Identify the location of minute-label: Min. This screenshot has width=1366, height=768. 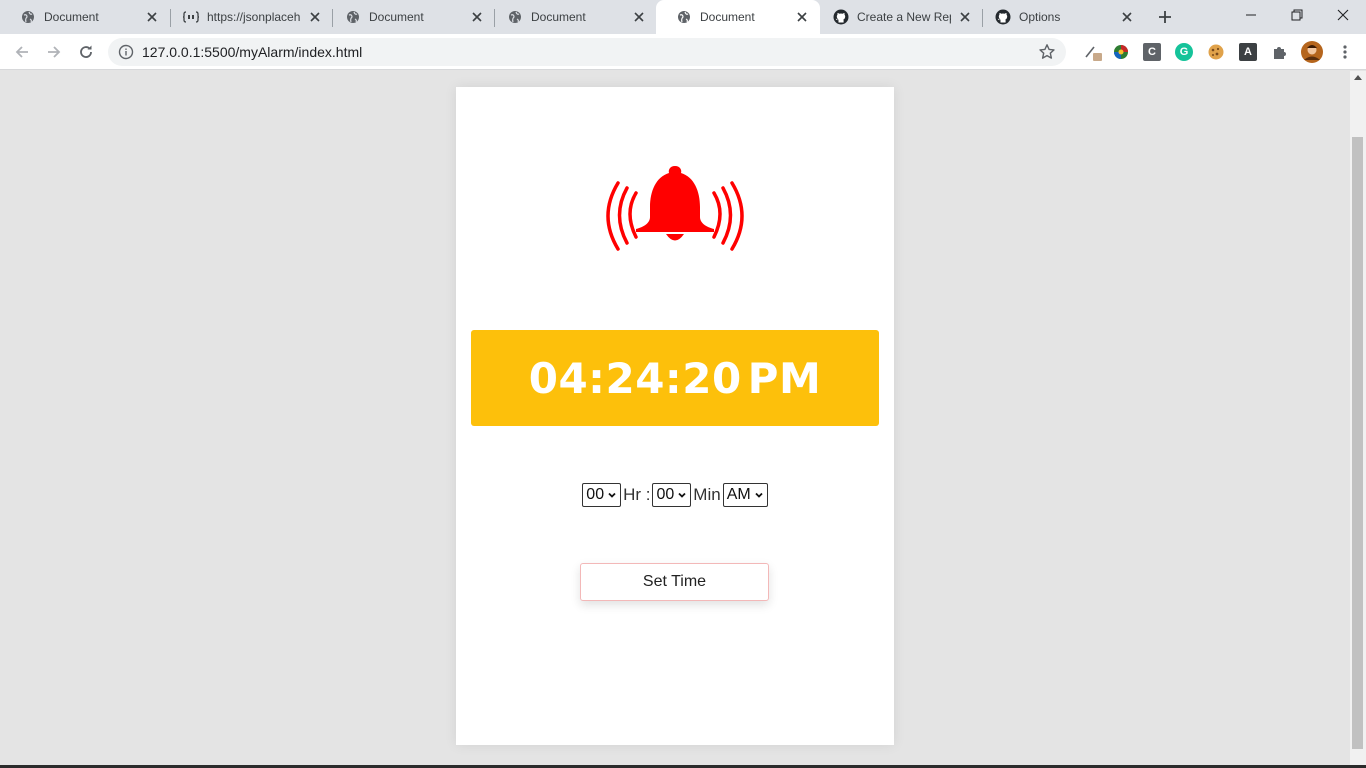
(707, 494).